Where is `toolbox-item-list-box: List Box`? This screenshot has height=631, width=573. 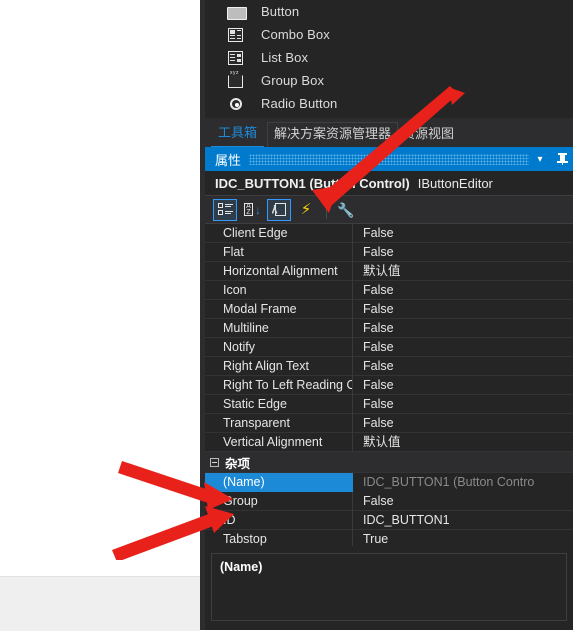 toolbox-item-list-box: List Box is located at coordinates (389, 57).